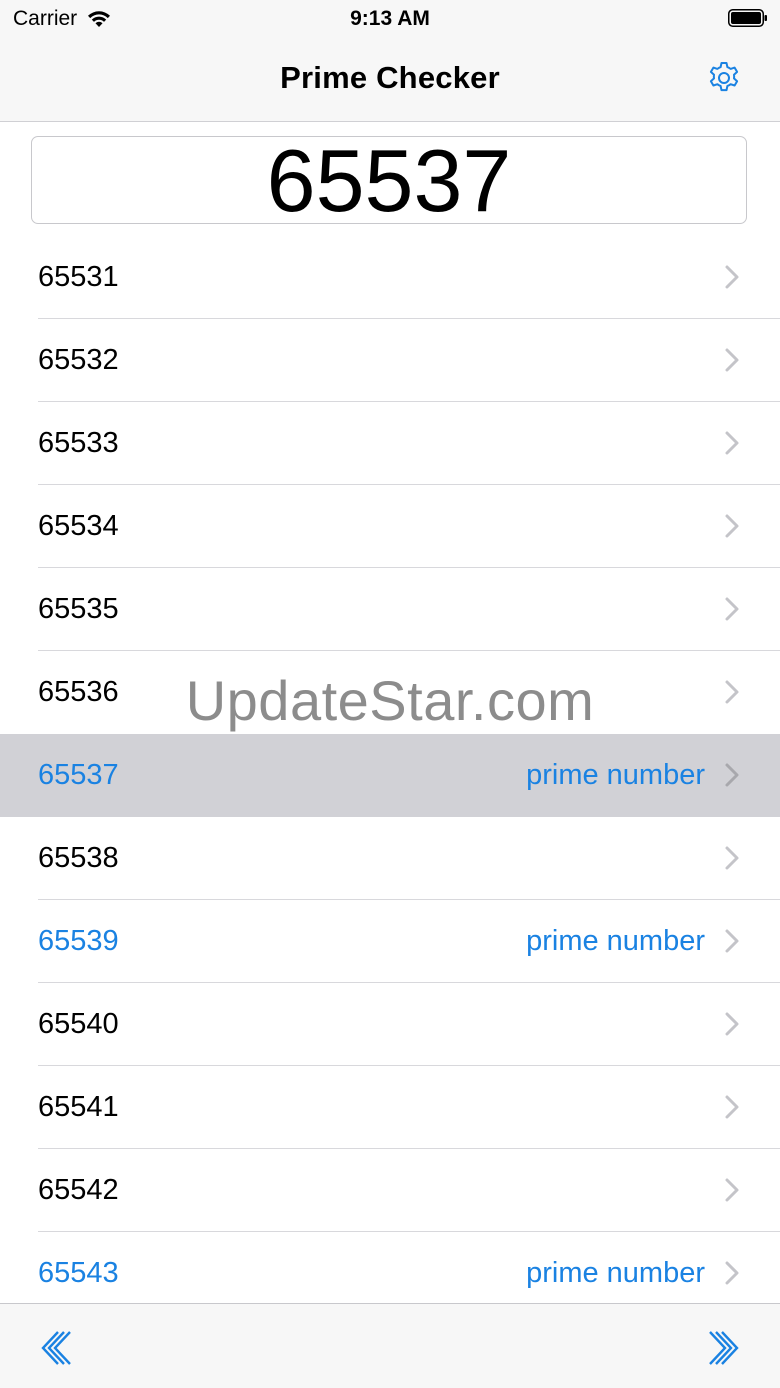 Image resolution: width=780 pixels, height=1388 pixels. What do you see at coordinates (390, 1107) in the screenshot?
I see `list-row: 65541` at bounding box center [390, 1107].